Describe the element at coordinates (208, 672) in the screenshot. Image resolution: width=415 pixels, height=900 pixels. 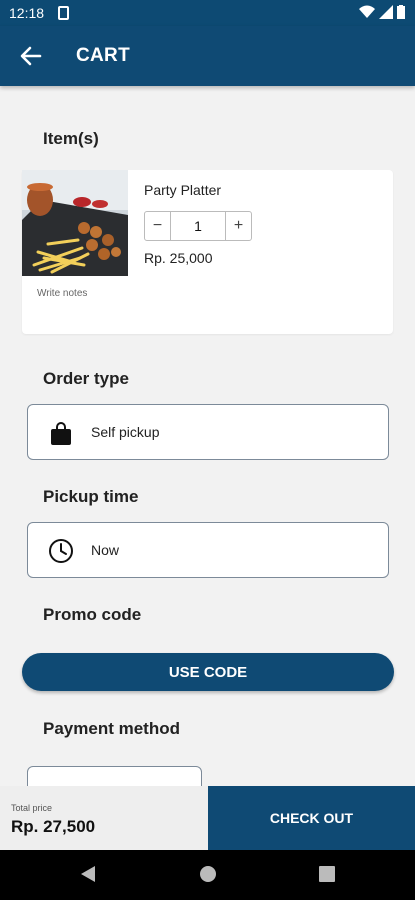
I see `use-code-button: USE CODE` at that location.